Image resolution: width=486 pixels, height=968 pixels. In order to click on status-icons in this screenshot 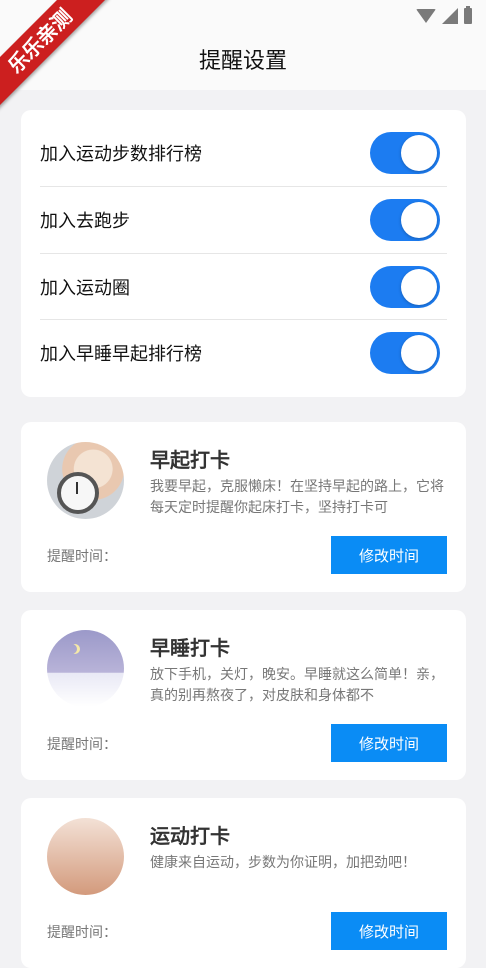, I will do `click(444, 15)`.